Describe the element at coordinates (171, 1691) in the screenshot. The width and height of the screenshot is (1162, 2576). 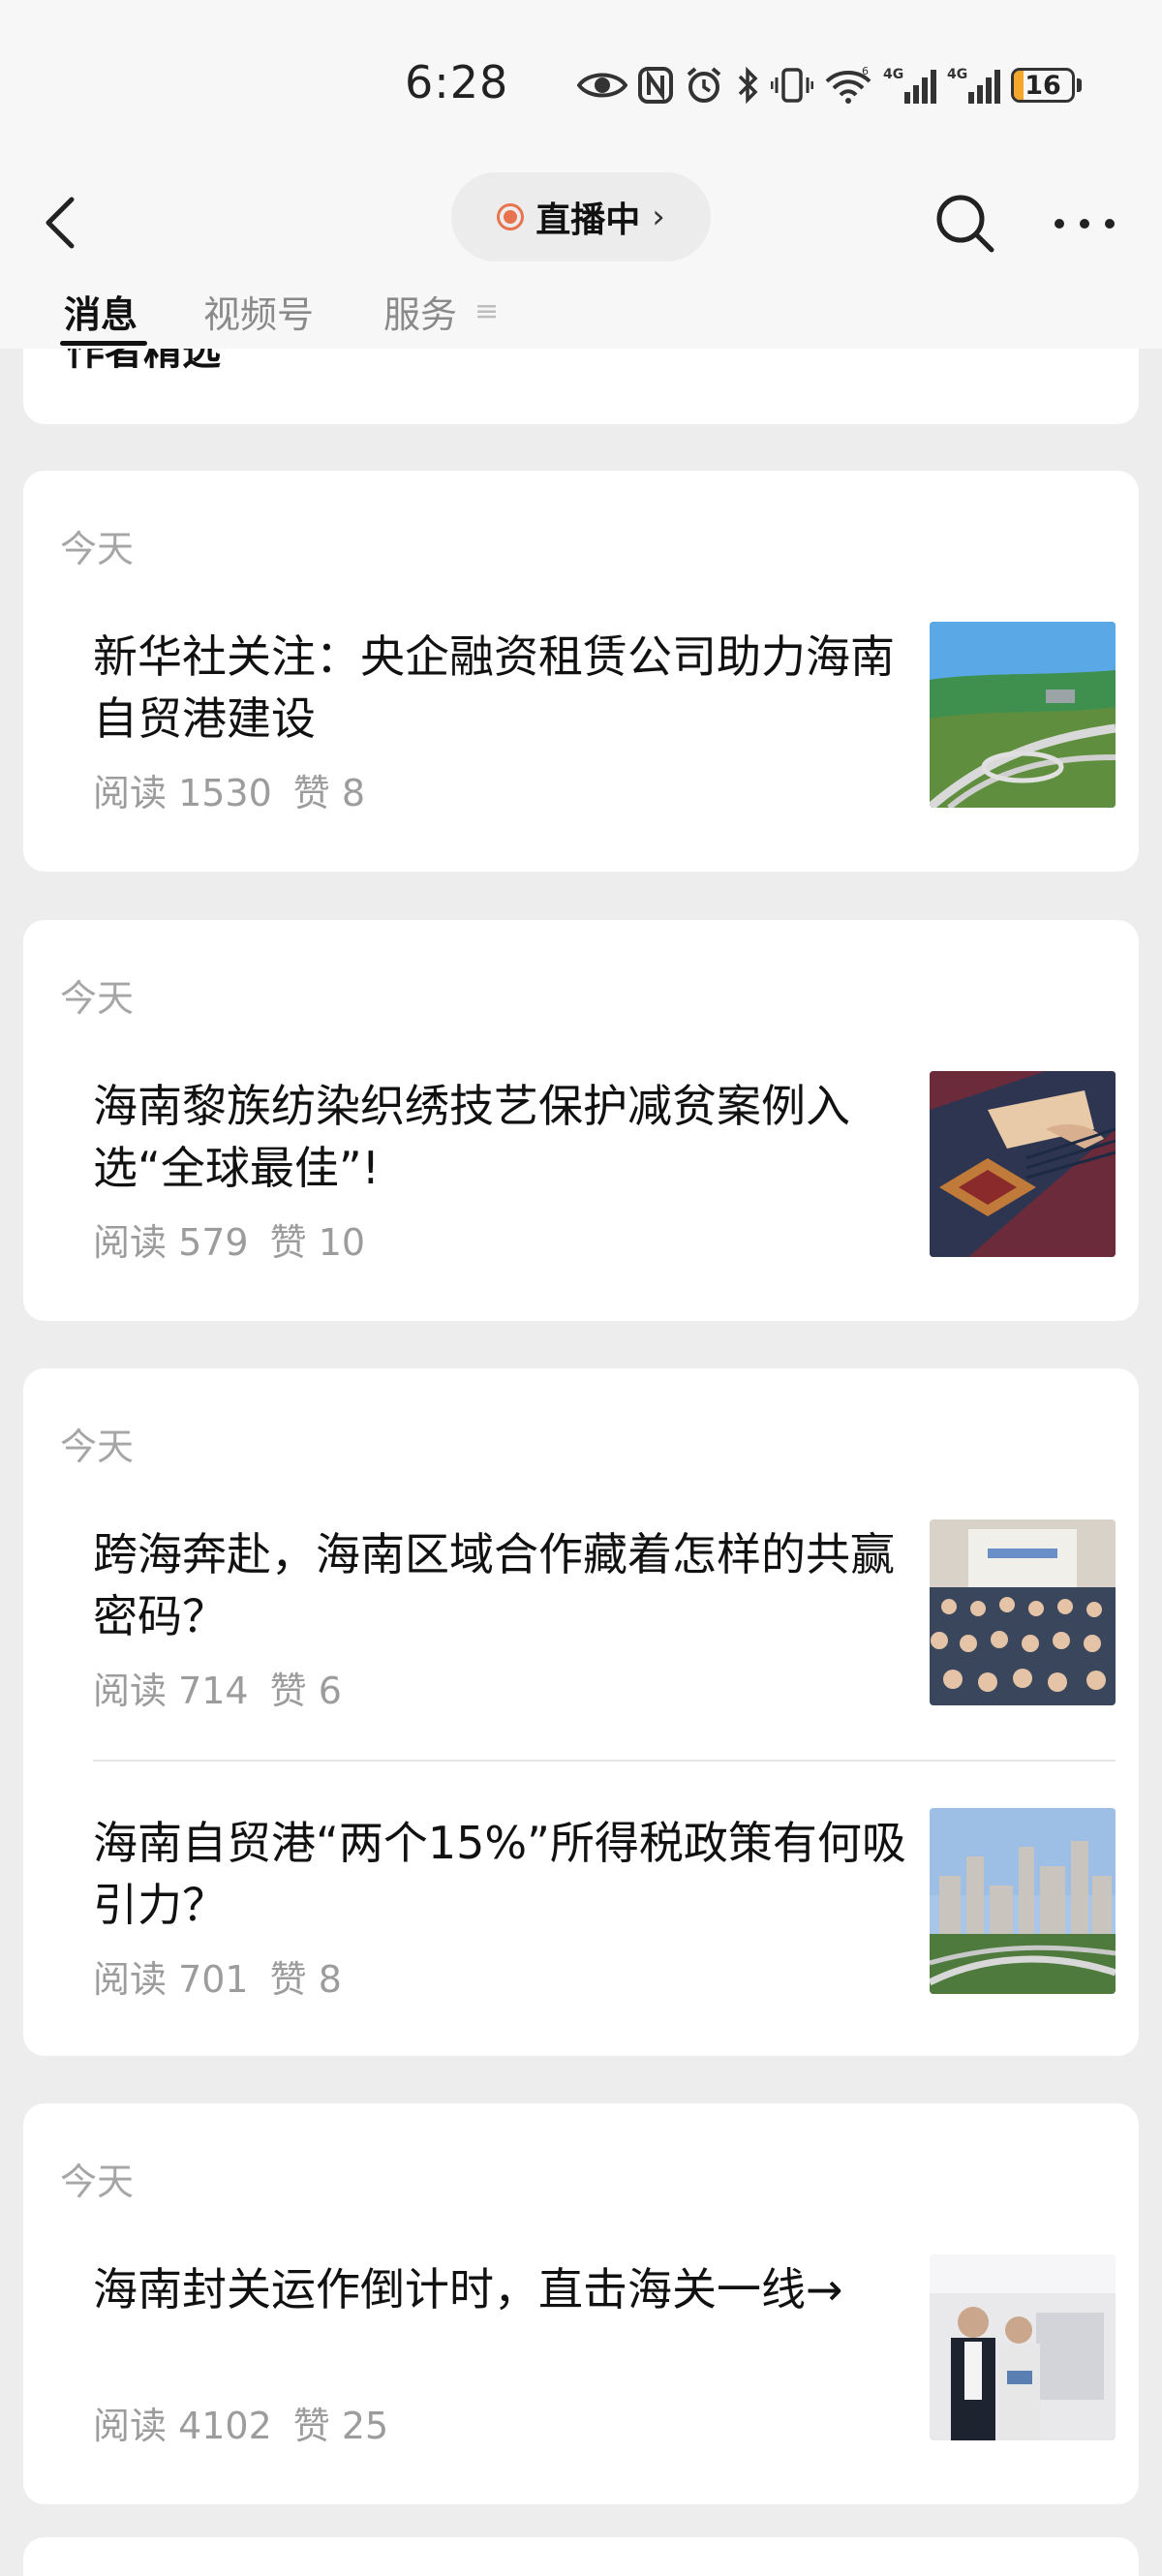
I see `read-count: 阅读 714` at that location.